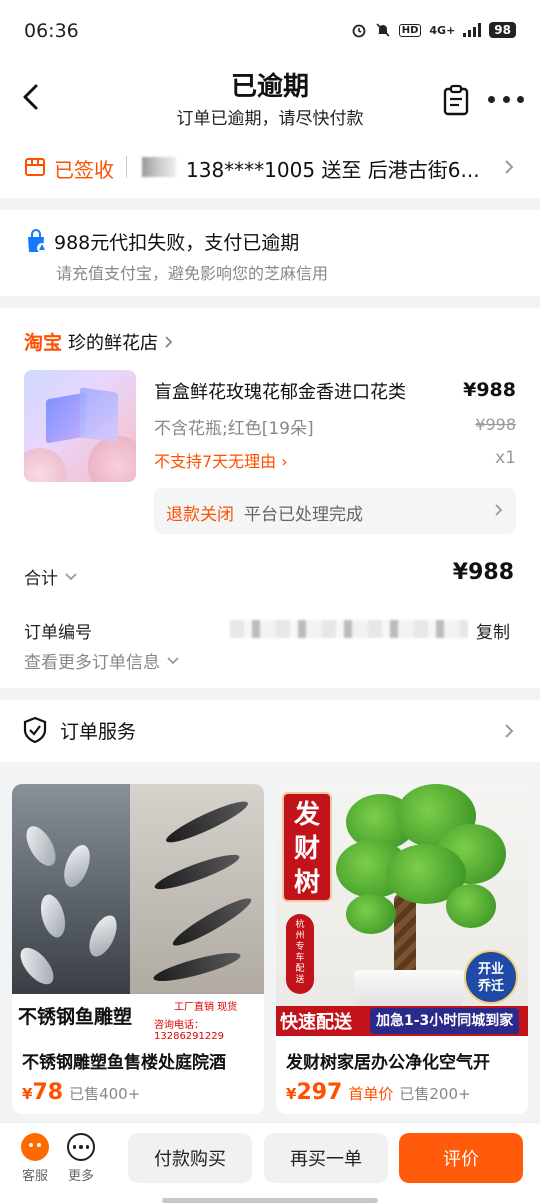  What do you see at coordinates (105, 1094) in the screenshot?
I see `recommend-sold: 已售400+` at bounding box center [105, 1094].